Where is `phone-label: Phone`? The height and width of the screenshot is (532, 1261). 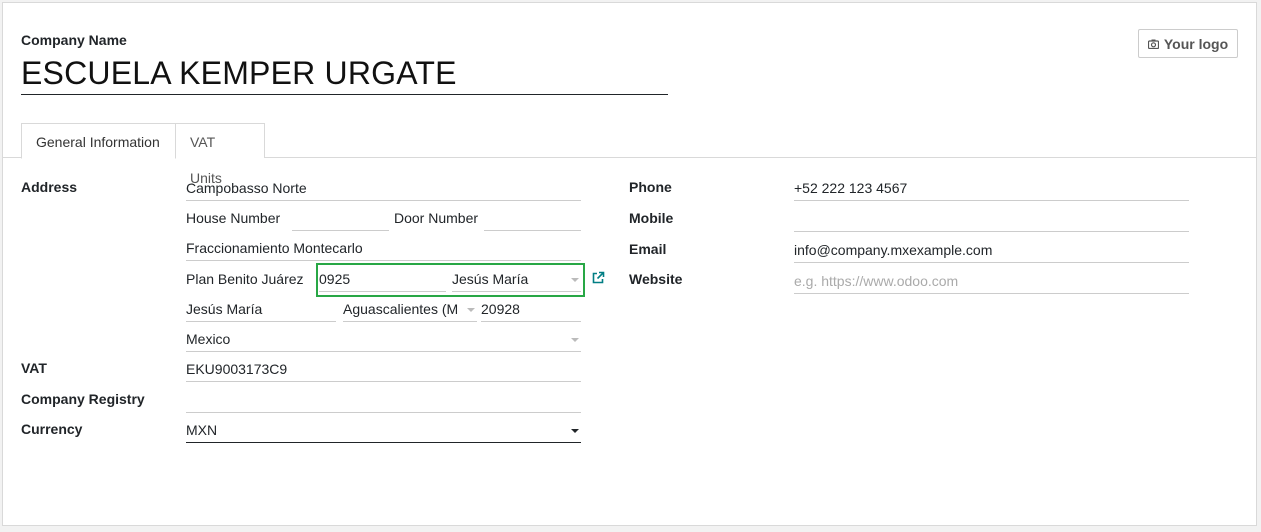 phone-label: Phone is located at coordinates (650, 187).